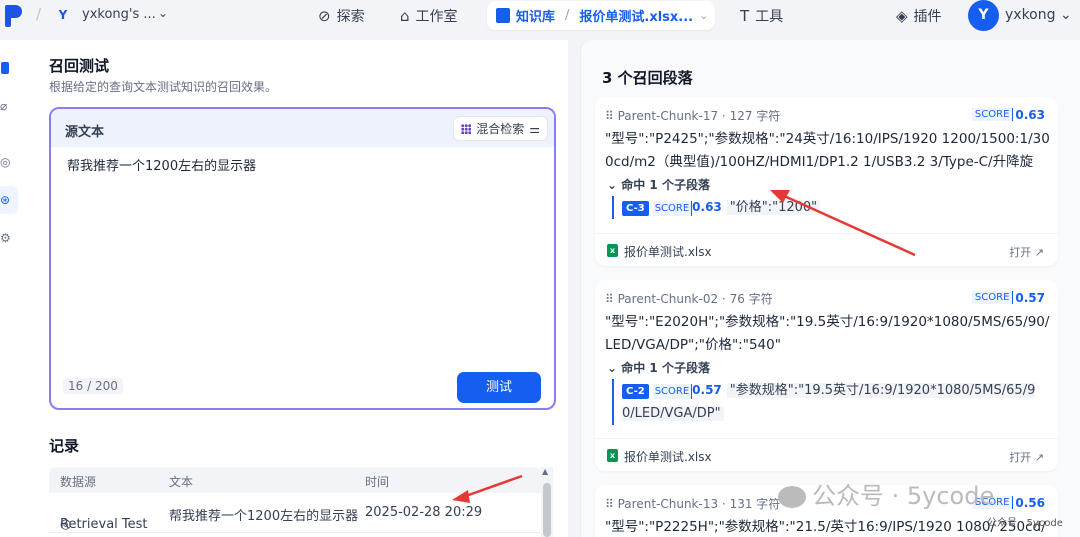 This screenshot has height=537, width=1080. I want to click on query-label: 源文本, so click(85, 132).